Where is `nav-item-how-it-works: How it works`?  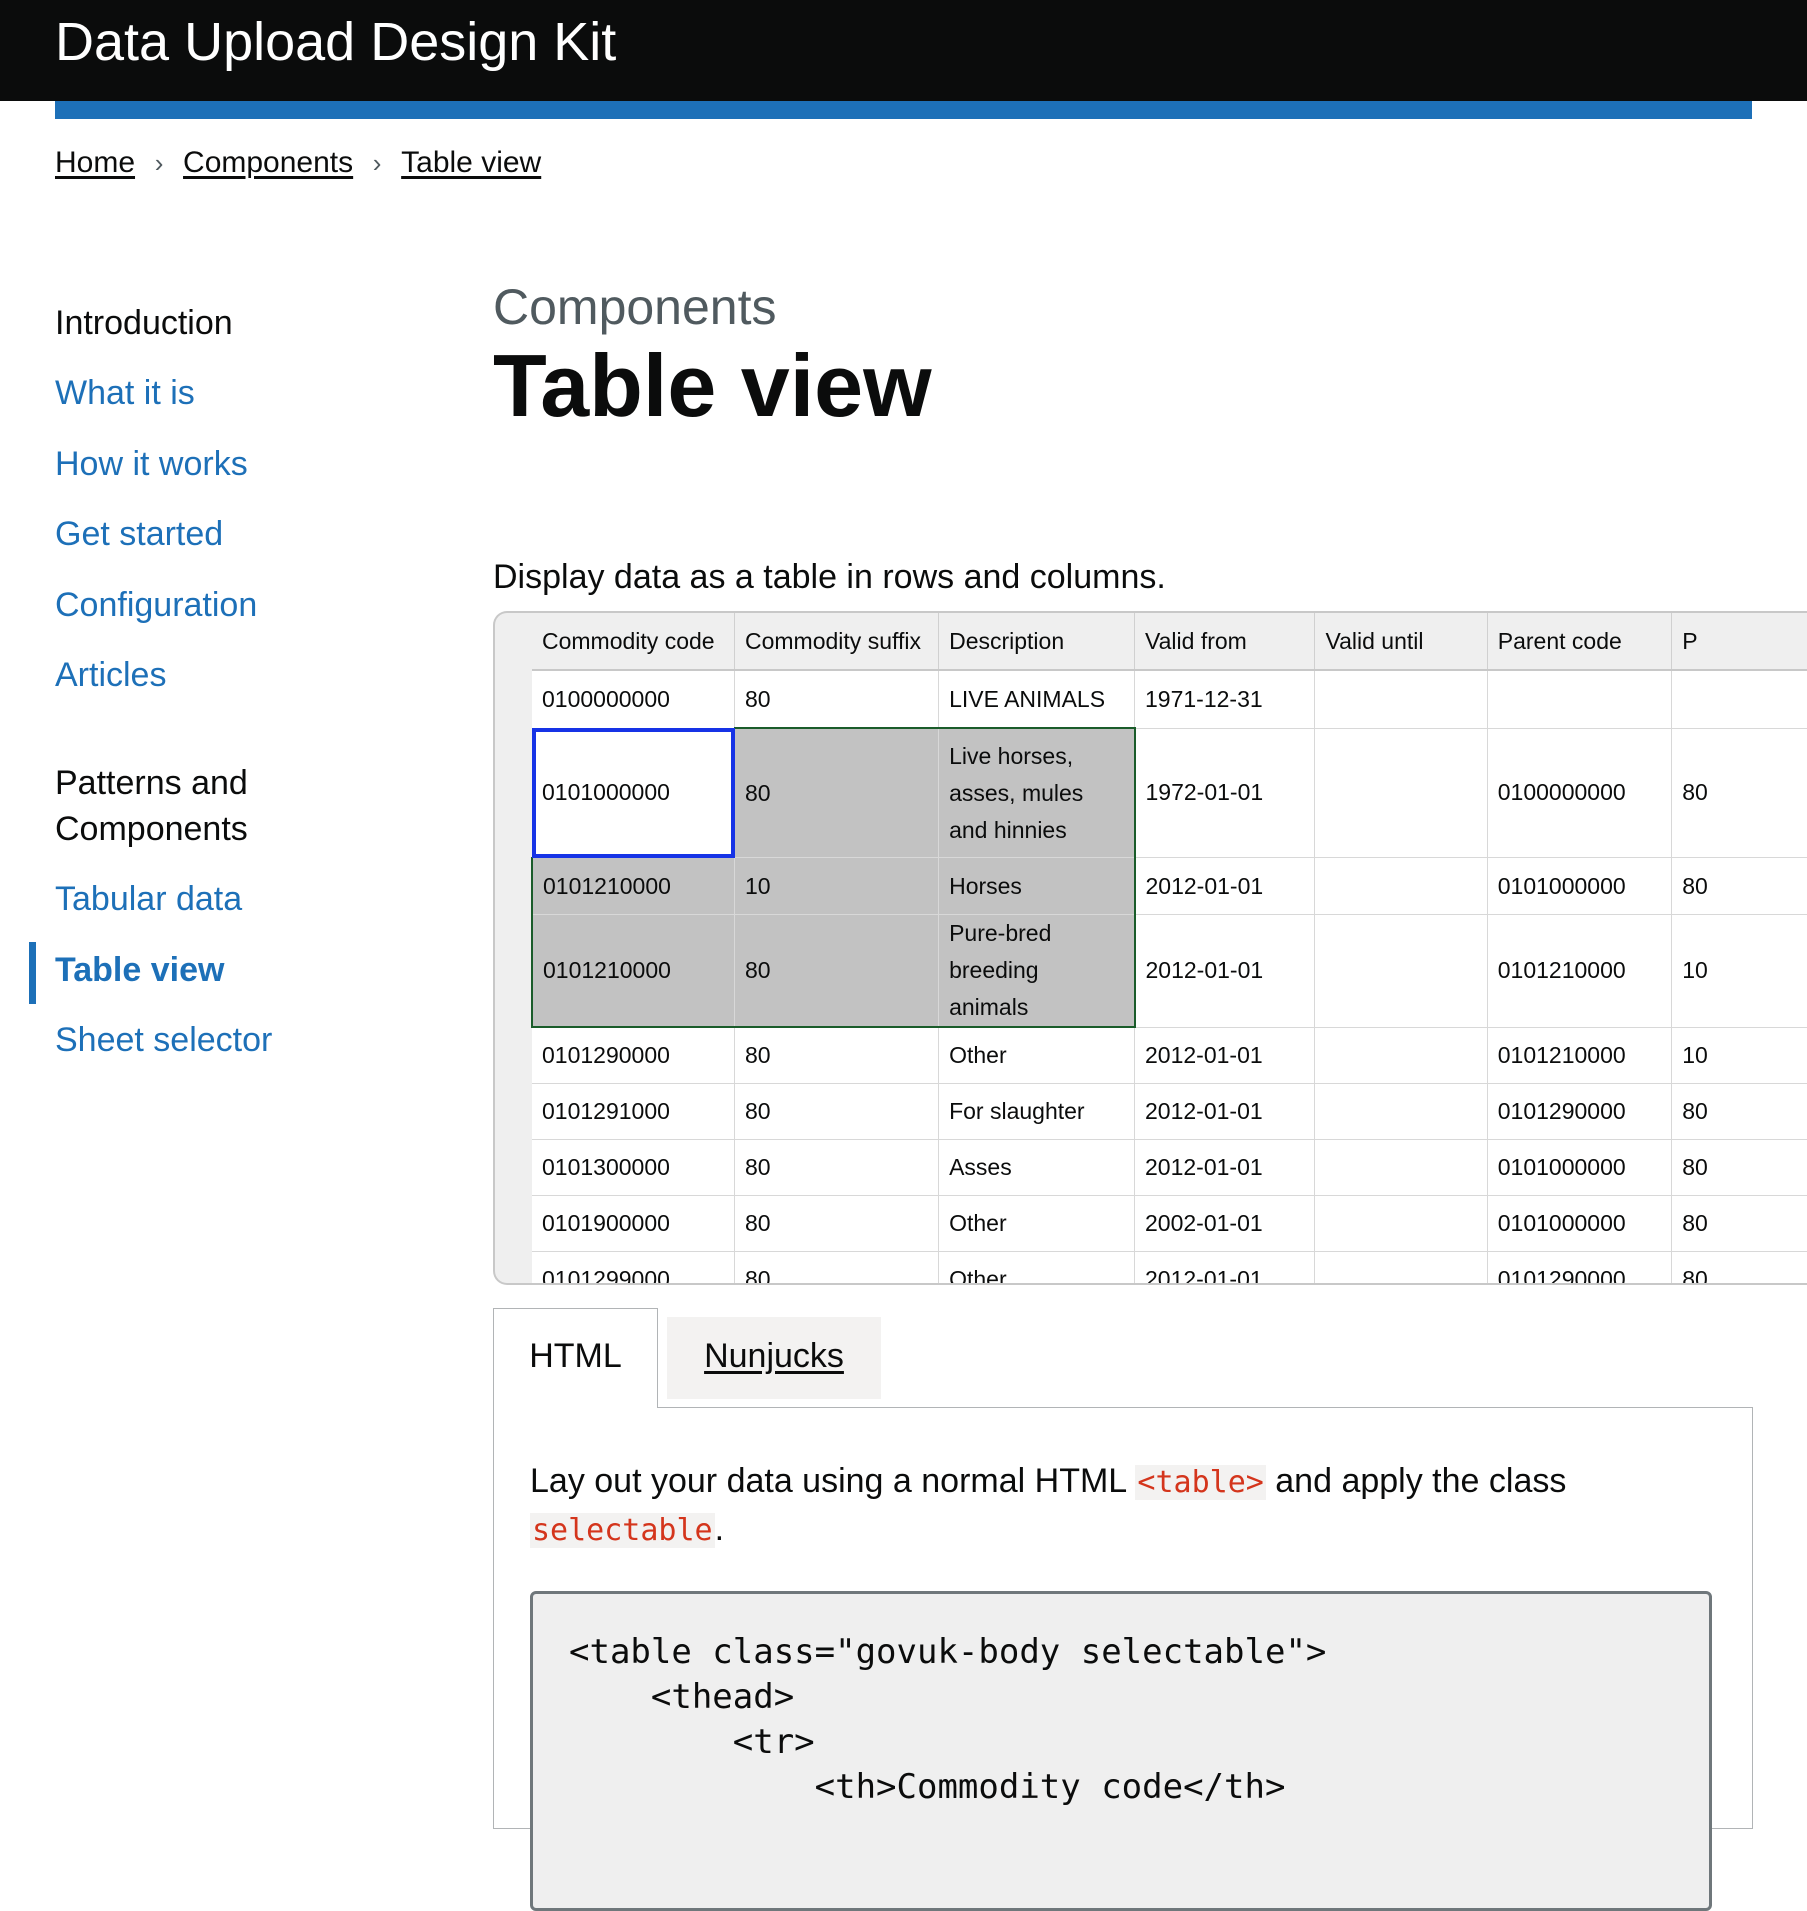
nav-item-how-it-works: How it works is located at coordinates (151, 464).